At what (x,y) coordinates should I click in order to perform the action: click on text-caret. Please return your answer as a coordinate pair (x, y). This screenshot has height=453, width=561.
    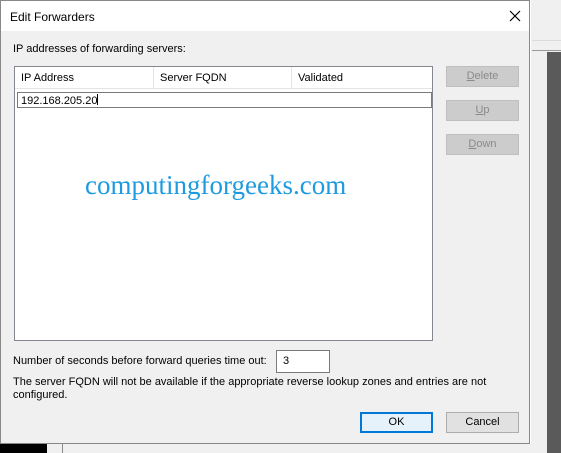
    Looking at the image, I should click on (98, 99).